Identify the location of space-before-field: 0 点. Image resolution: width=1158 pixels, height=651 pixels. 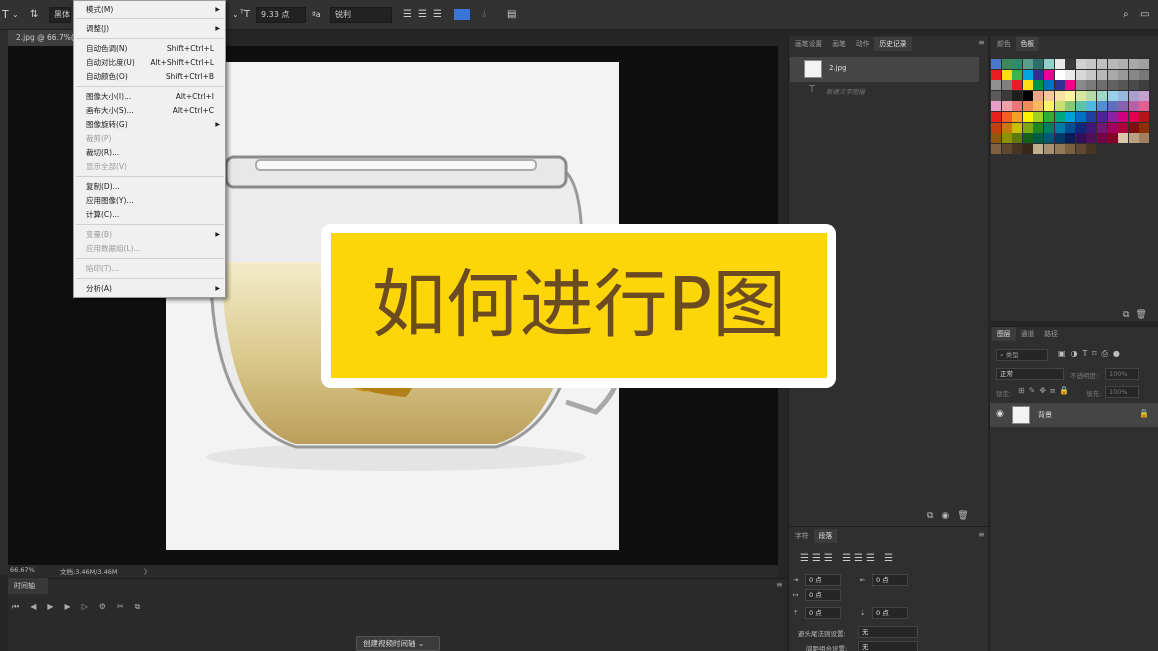
(823, 613).